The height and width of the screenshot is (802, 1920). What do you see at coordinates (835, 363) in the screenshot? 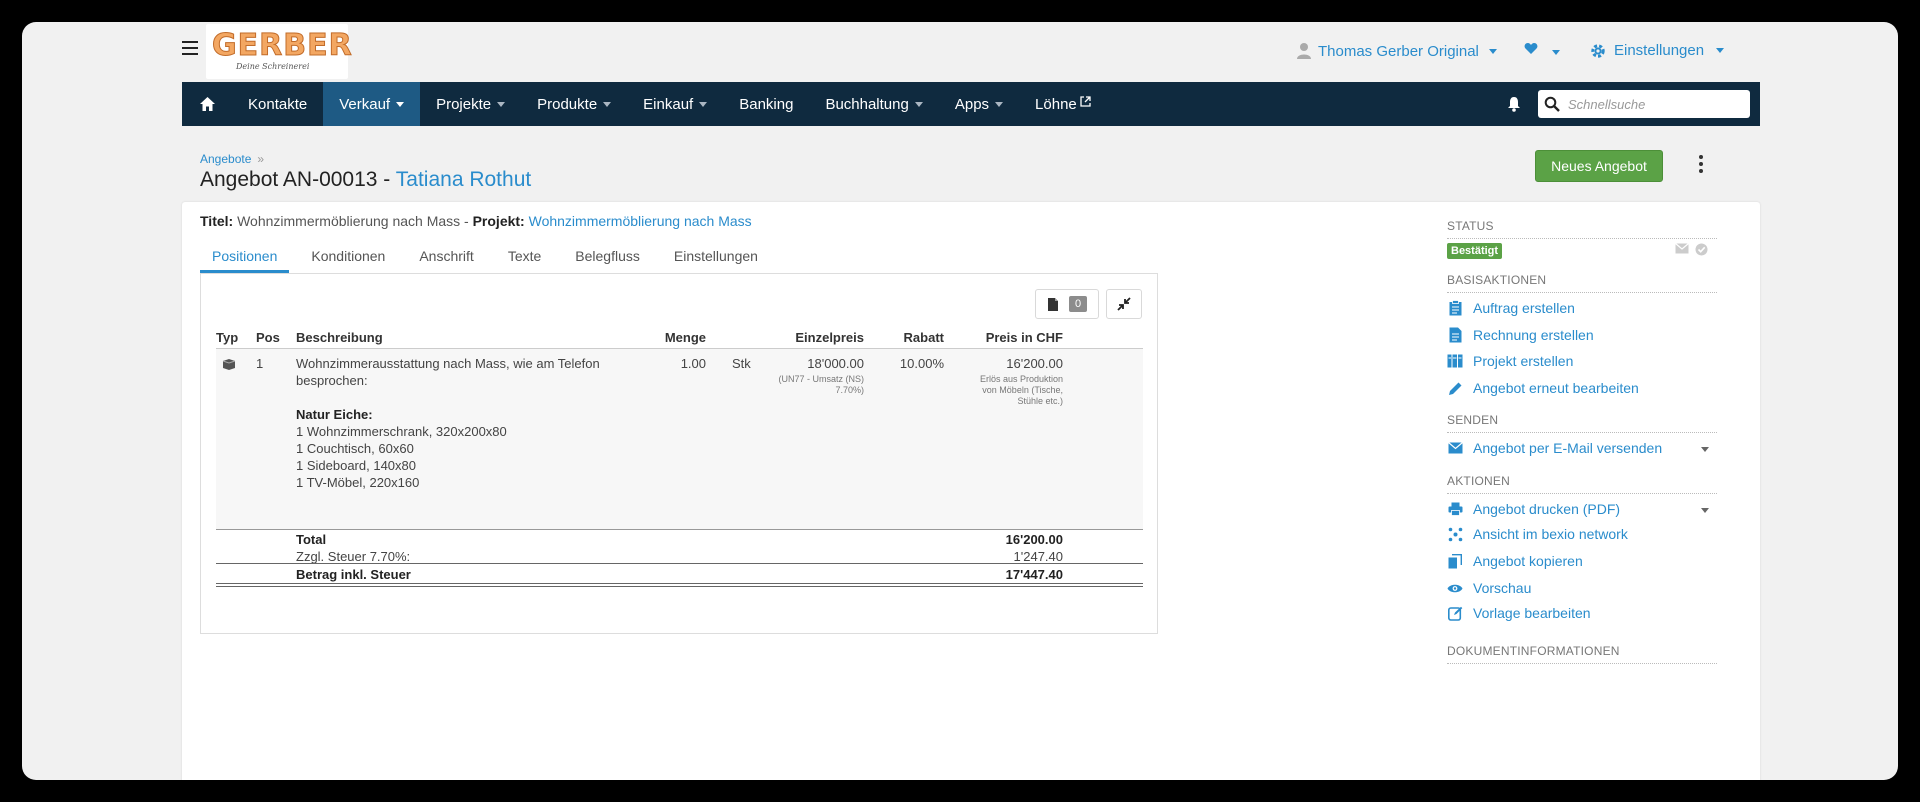
I see `row-einzelpreis: 18'000.00` at bounding box center [835, 363].